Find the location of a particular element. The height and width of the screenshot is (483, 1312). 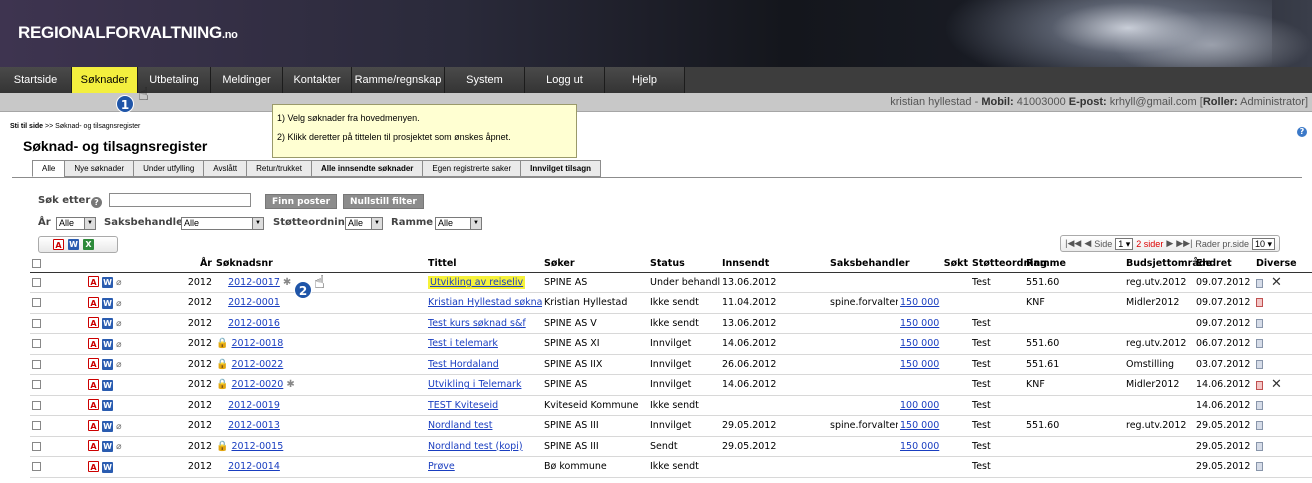

column-header-2: Tittel is located at coordinates (484, 264).